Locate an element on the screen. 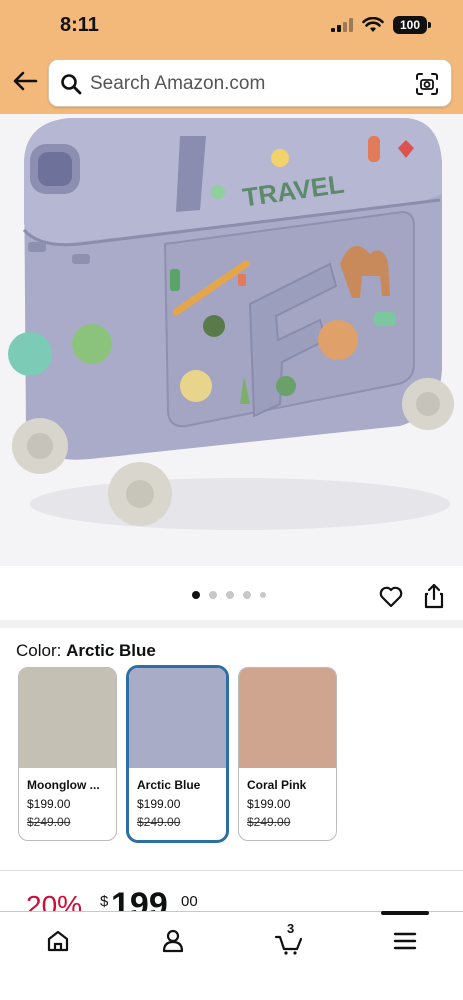  home-icon is located at coordinates (58, 941).